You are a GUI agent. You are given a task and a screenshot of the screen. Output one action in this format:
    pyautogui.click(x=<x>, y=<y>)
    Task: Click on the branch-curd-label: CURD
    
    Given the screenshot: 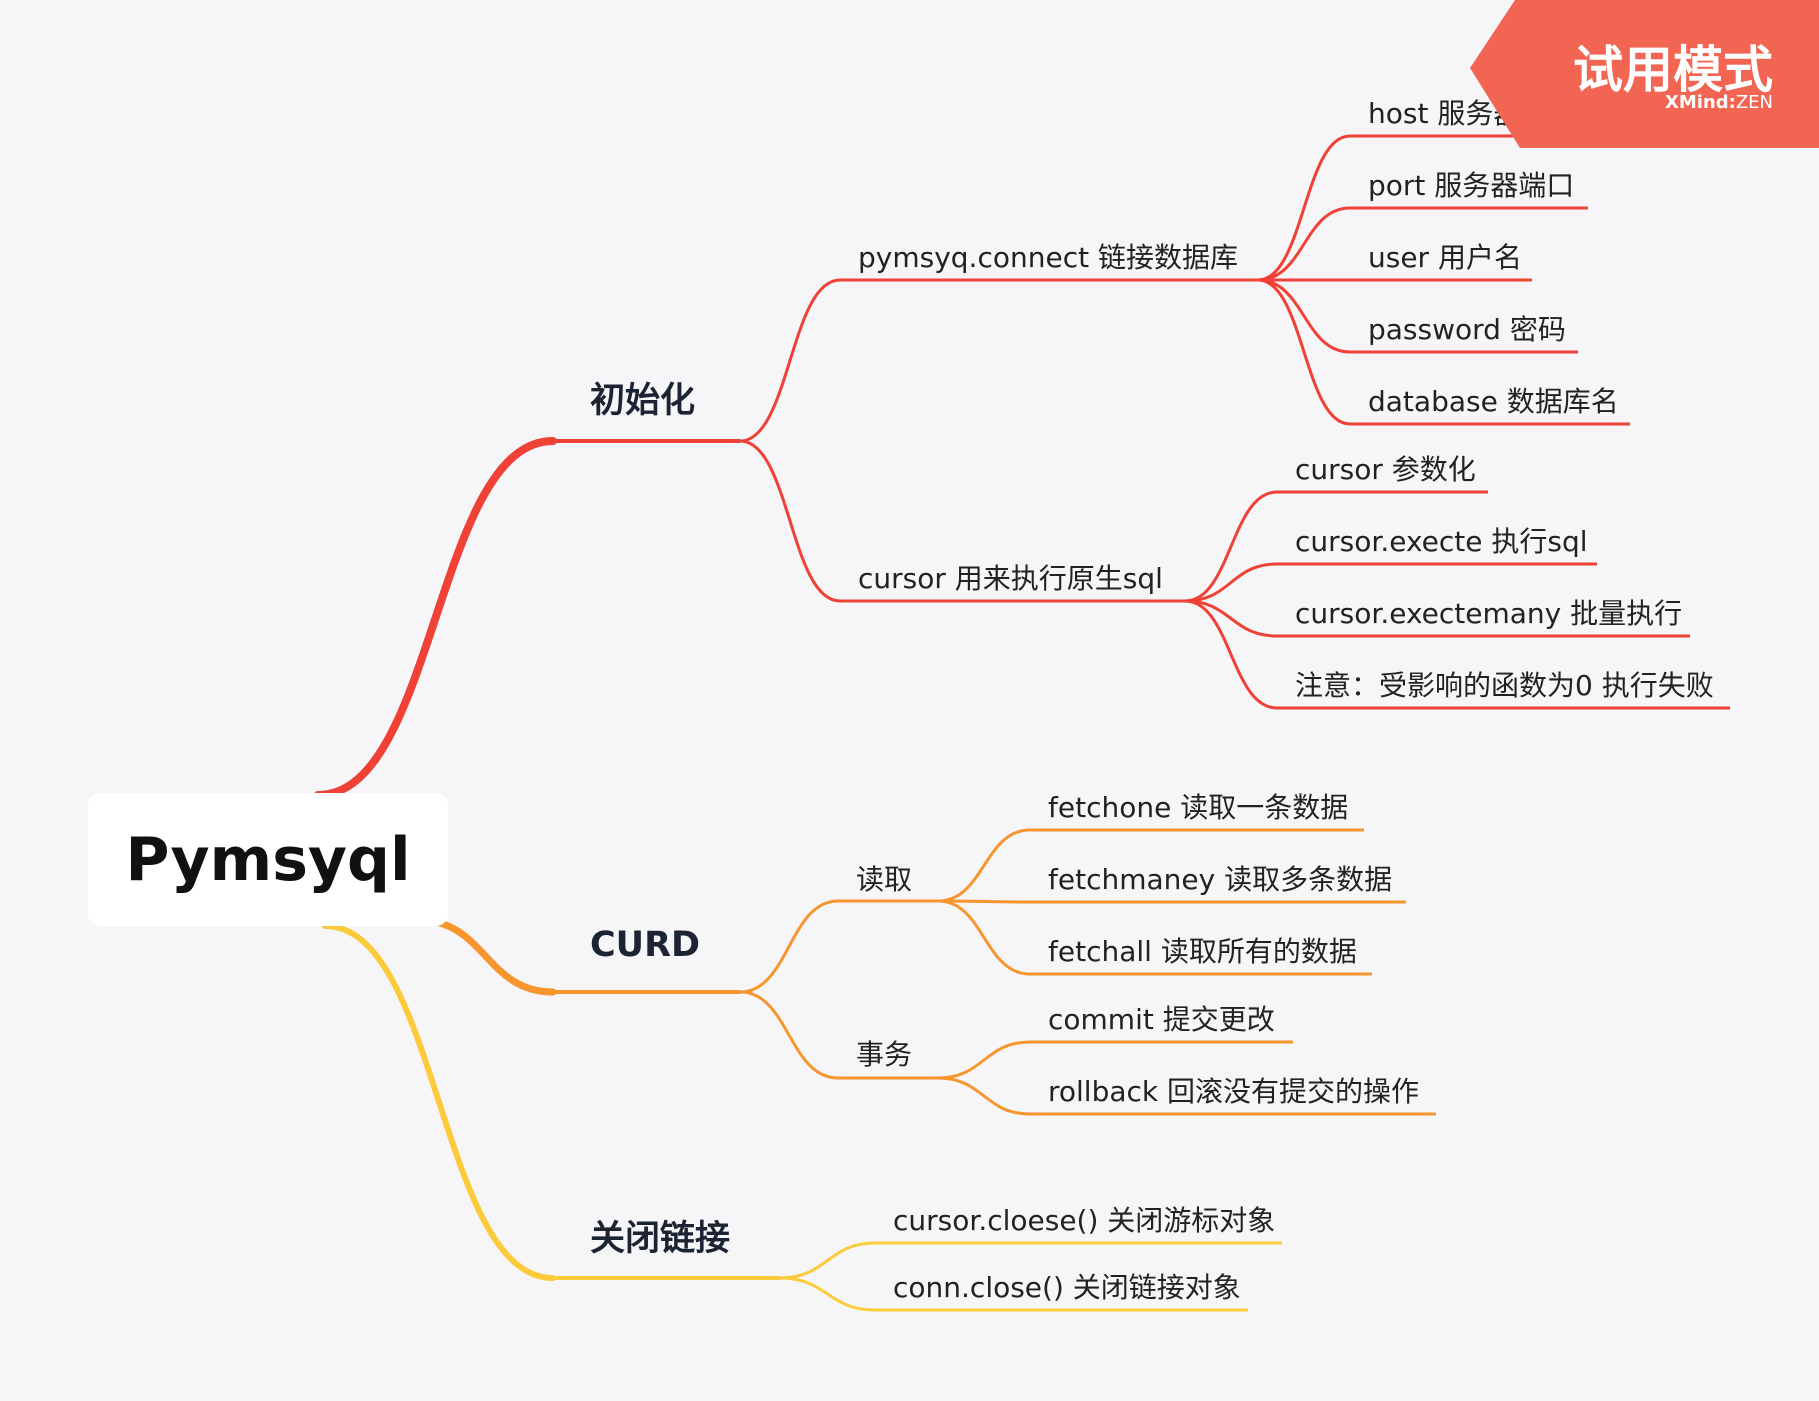 What is the action you would take?
    pyautogui.click(x=645, y=945)
    